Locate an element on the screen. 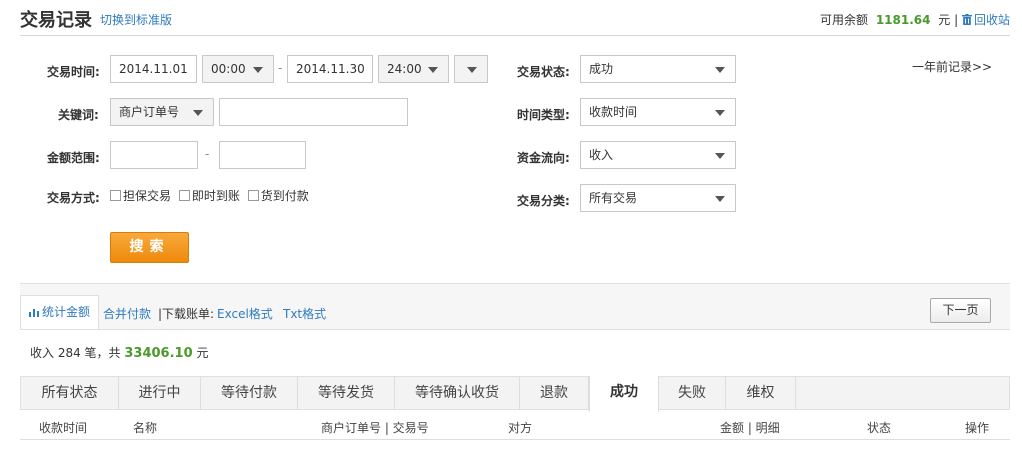 The image size is (1022, 458). tab-all-status: 所有状态 is located at coordinates (70, 393).